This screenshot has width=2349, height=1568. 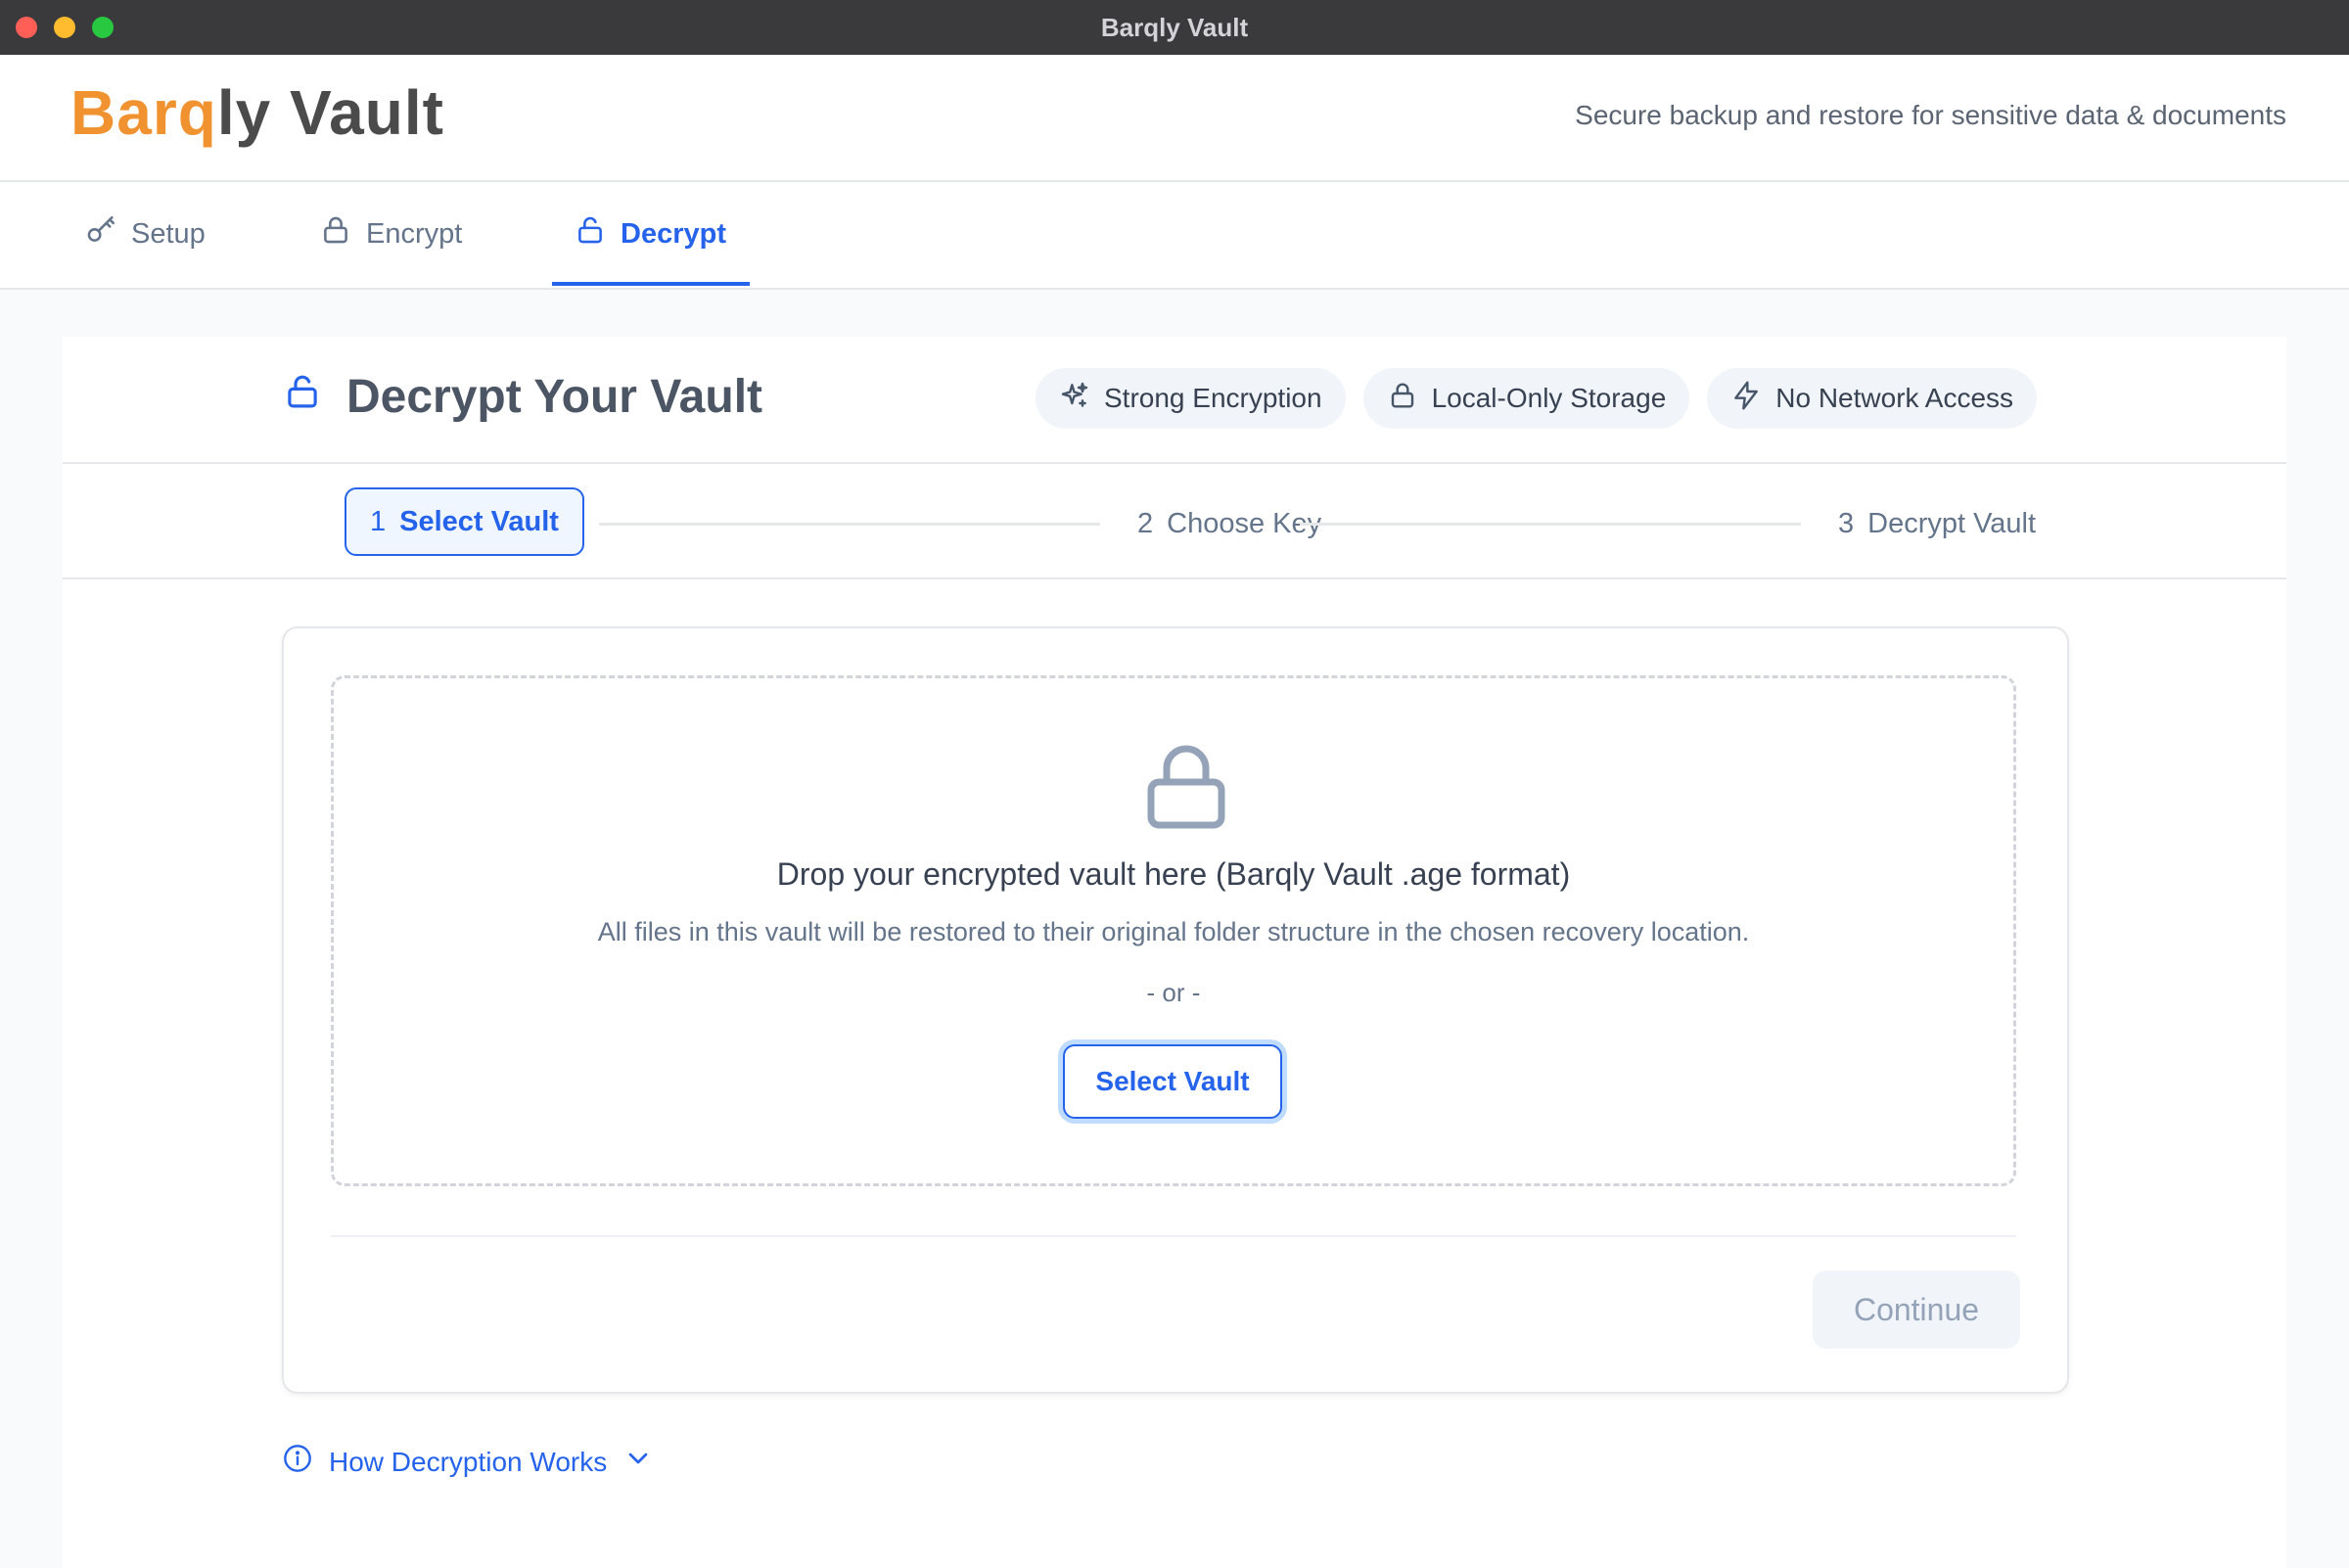 I want to click on logo-text: ly Vault, so click(x=330, y=112).